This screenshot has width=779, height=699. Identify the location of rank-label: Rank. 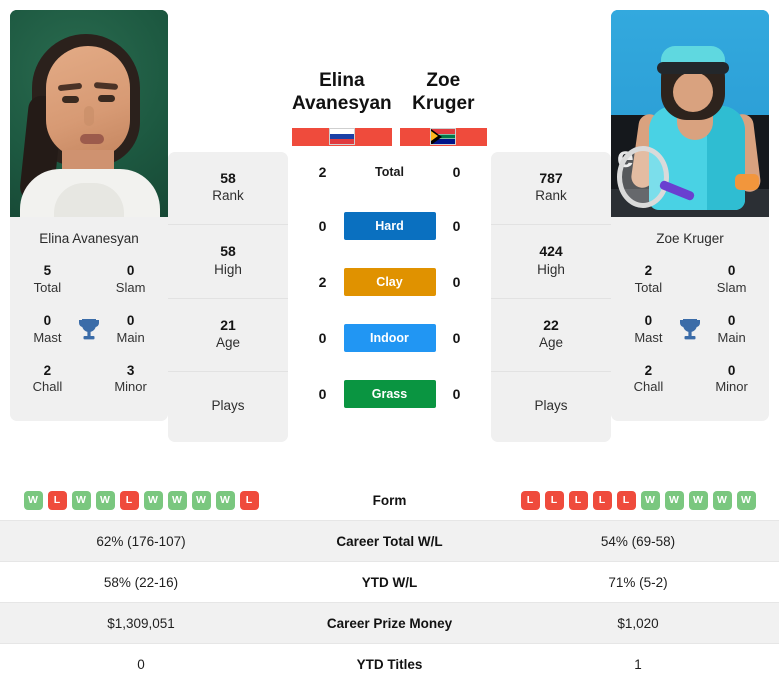
(551, 196).